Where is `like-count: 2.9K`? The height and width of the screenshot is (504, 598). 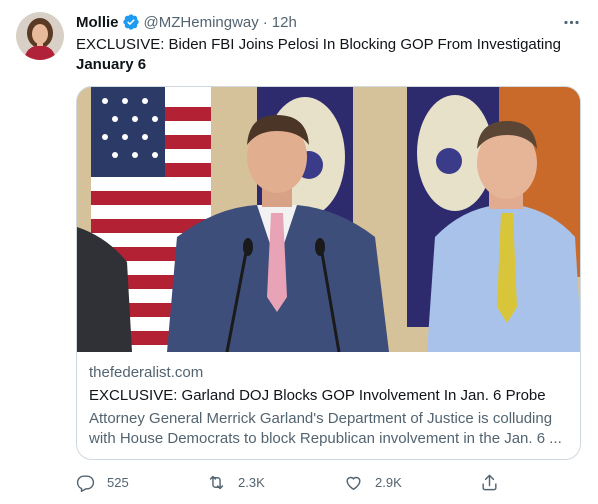 like-count: 2.9K is located at coordinates (388, 482).